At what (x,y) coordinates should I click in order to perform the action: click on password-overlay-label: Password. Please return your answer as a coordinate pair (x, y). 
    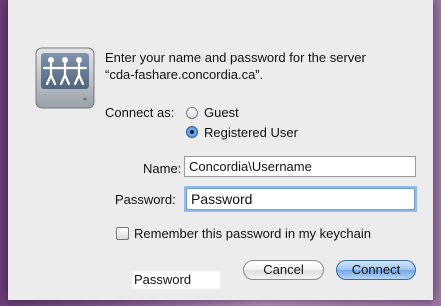
    Looking at the image, I should click on (176, 280).